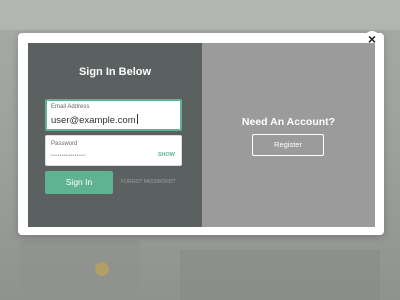  Describe the element at coordinates (64, 144) in the screenshot. I see `password-label: Password` at that location.